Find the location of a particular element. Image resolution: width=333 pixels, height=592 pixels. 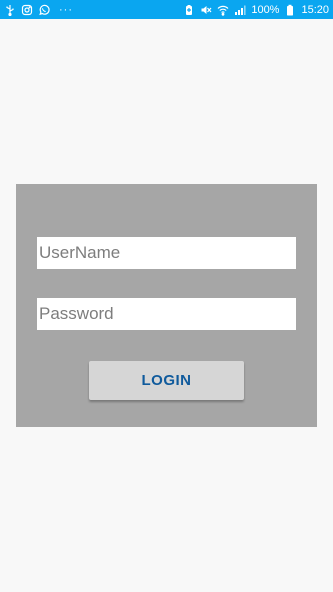

status-bar-right: 100% 15:20 is located at coordinates (256, 9).